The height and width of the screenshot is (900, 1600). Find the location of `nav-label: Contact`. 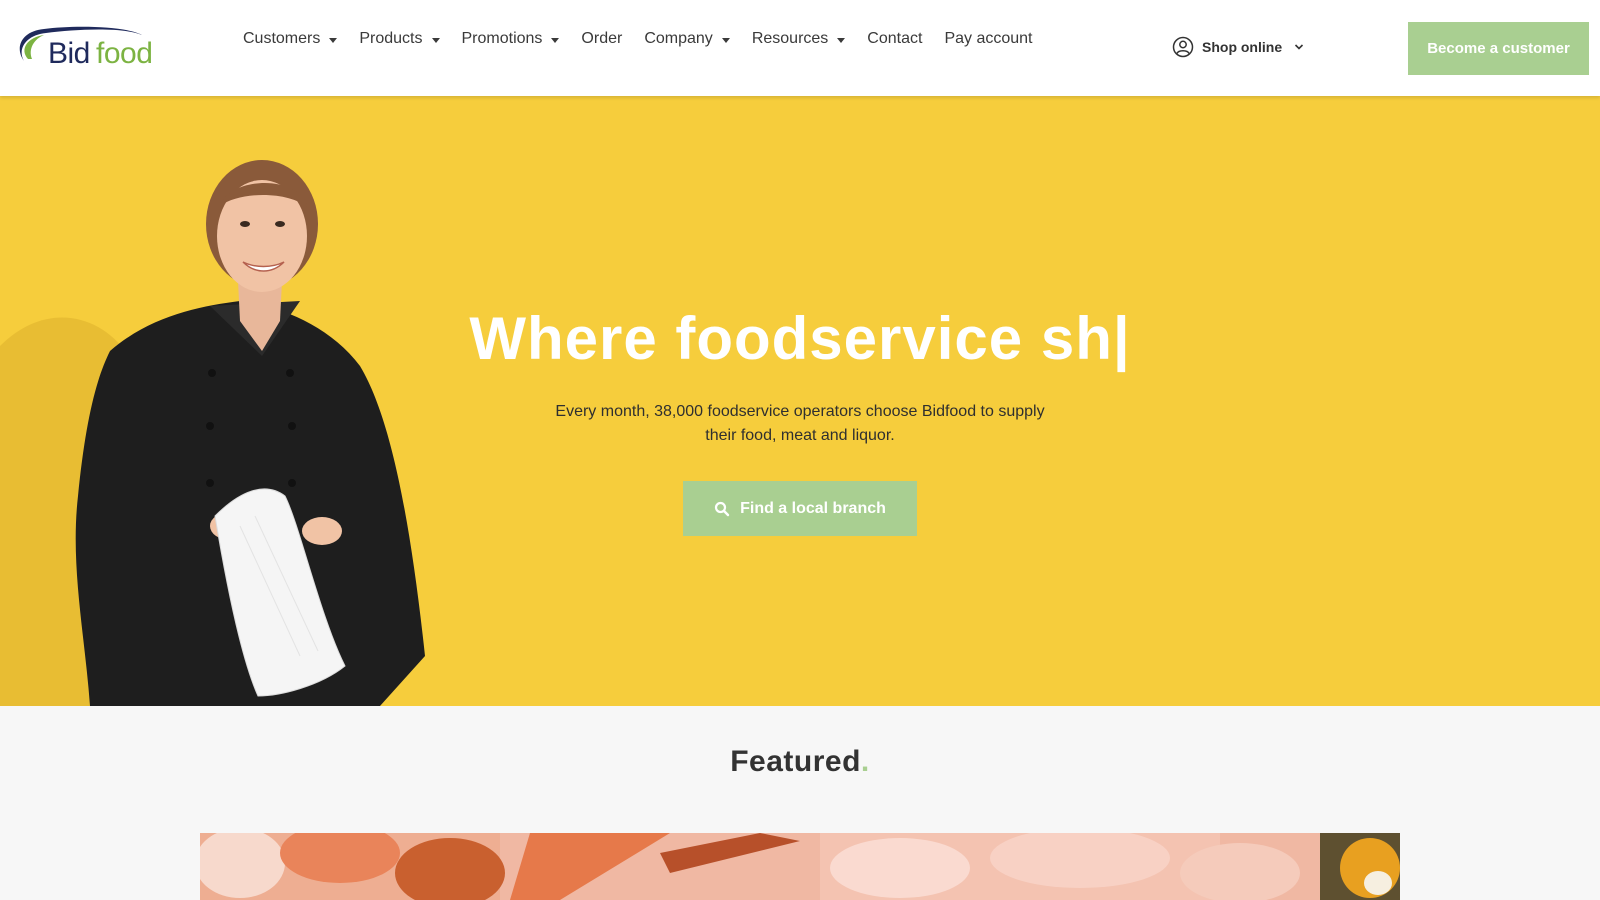

nav-label: Contact is located at coordinates (895, 38).